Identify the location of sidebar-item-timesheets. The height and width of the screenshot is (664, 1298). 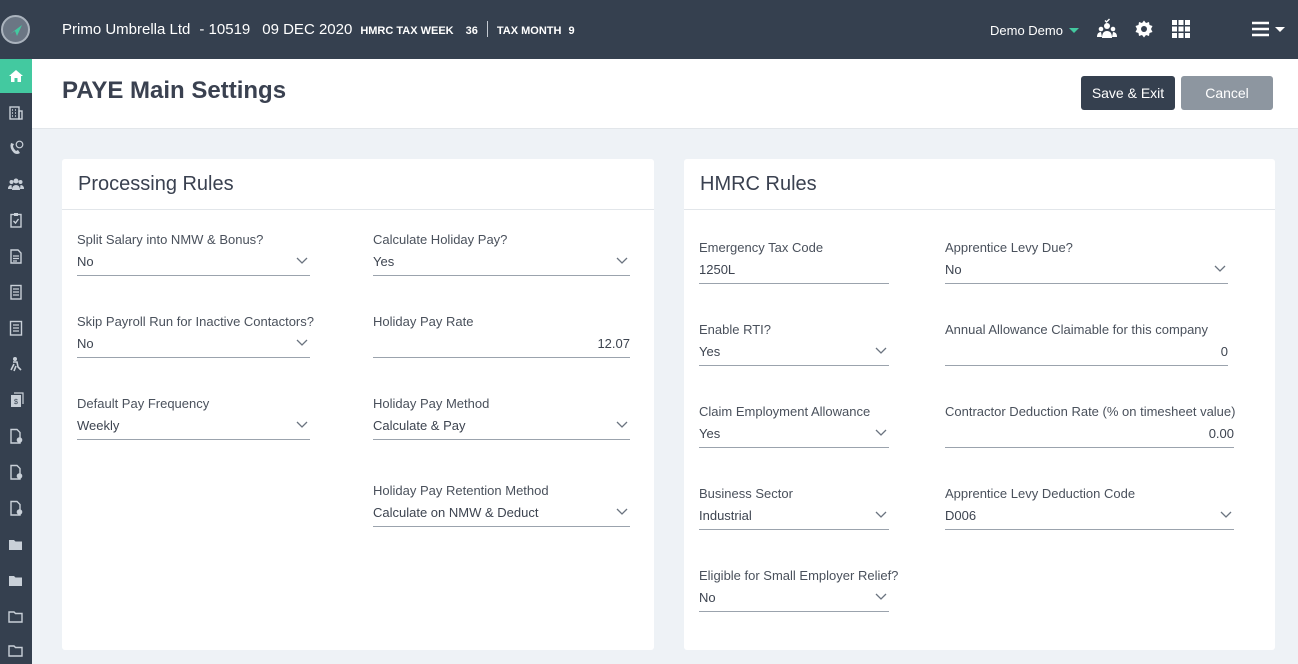
(16, 220).